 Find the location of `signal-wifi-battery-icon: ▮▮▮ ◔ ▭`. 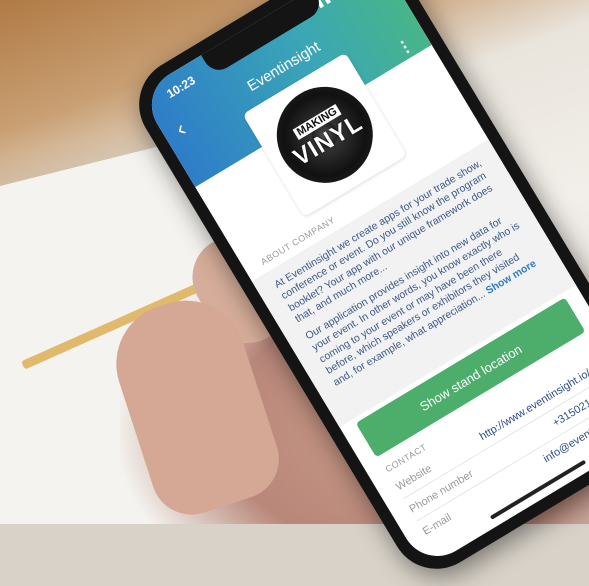

signal-wifi-battery-icon: ▮▮▮ ◔ ▭ is located at coordinates (341, 5).